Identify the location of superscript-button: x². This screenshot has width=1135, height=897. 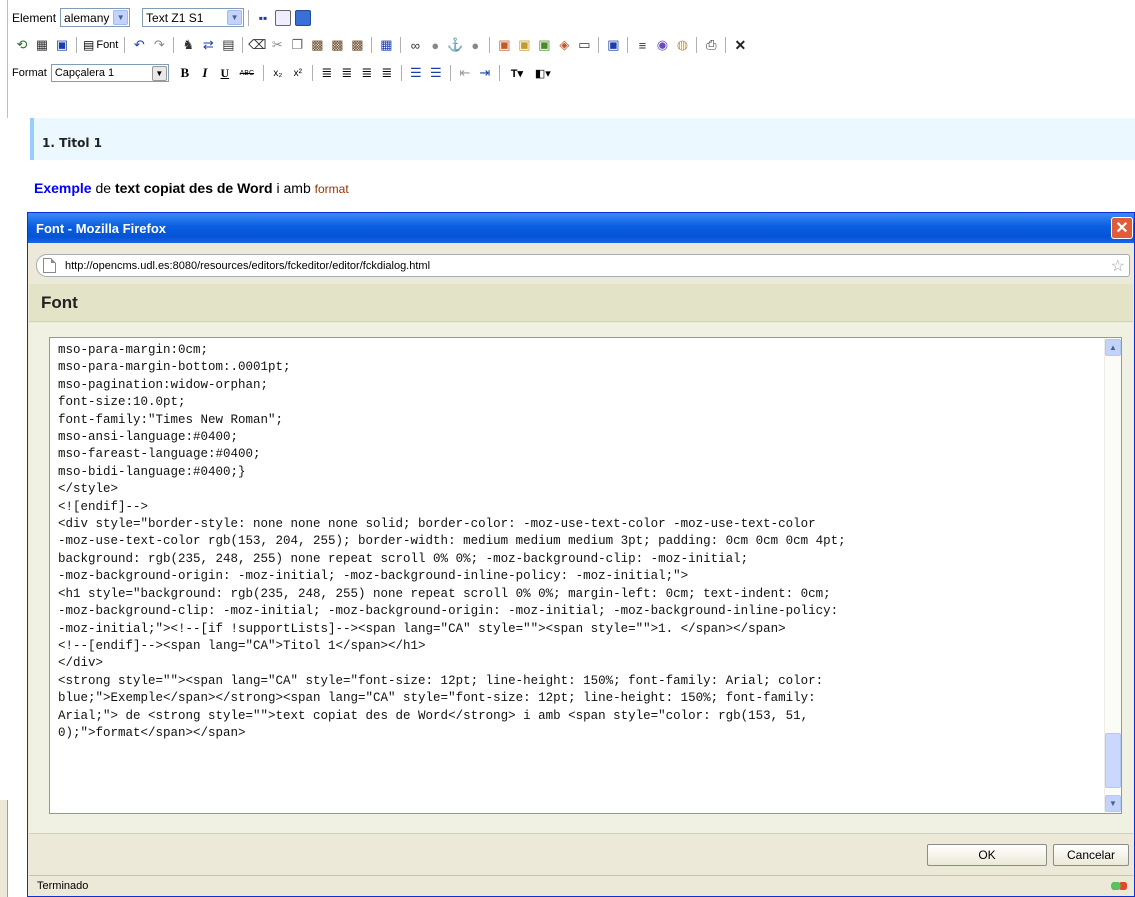
(298, 73).